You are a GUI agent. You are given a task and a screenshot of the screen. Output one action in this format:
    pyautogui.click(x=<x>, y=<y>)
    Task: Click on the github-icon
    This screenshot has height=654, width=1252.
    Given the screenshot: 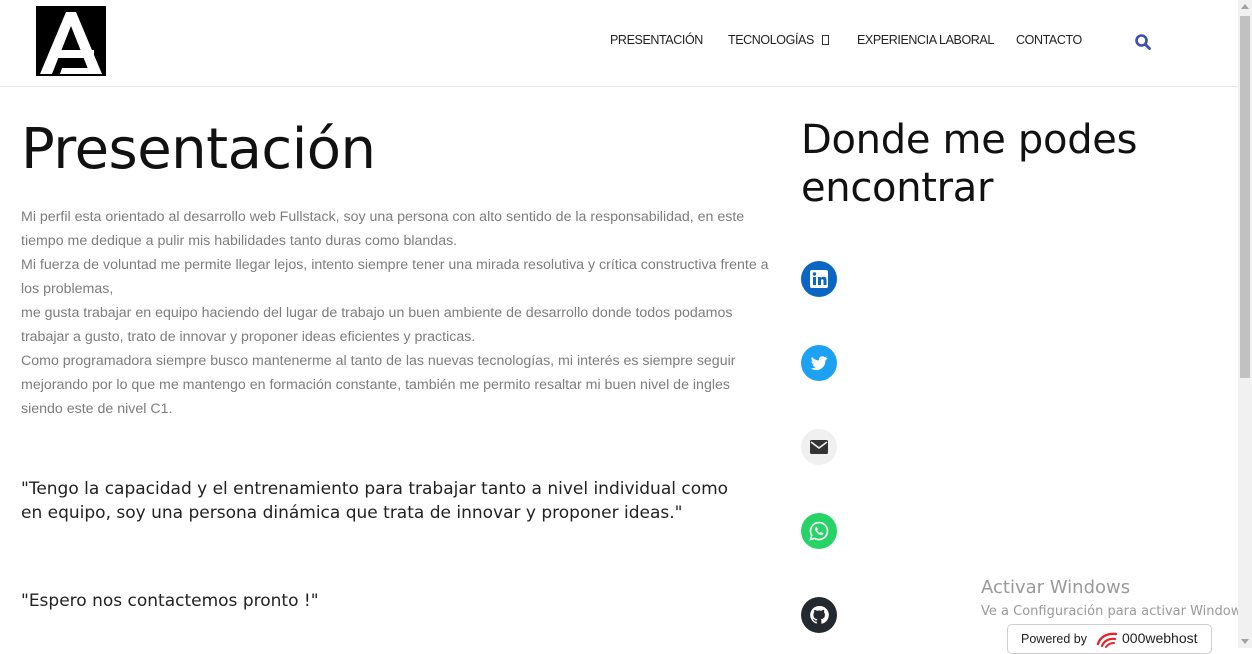 What is the action you would take?
    pyautogui.click(x=819, y=614)
    